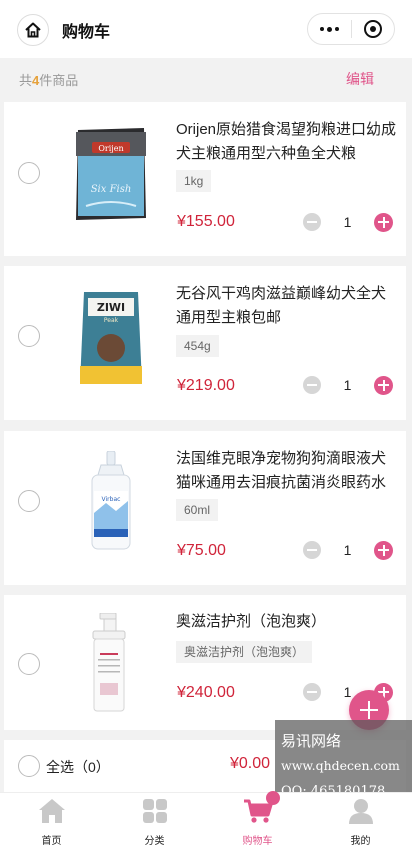 The image size is (412, 848). What do you see at coordinates (109, 662) in the screenshot?
I see `product-image` at bounding box center [109, 662].